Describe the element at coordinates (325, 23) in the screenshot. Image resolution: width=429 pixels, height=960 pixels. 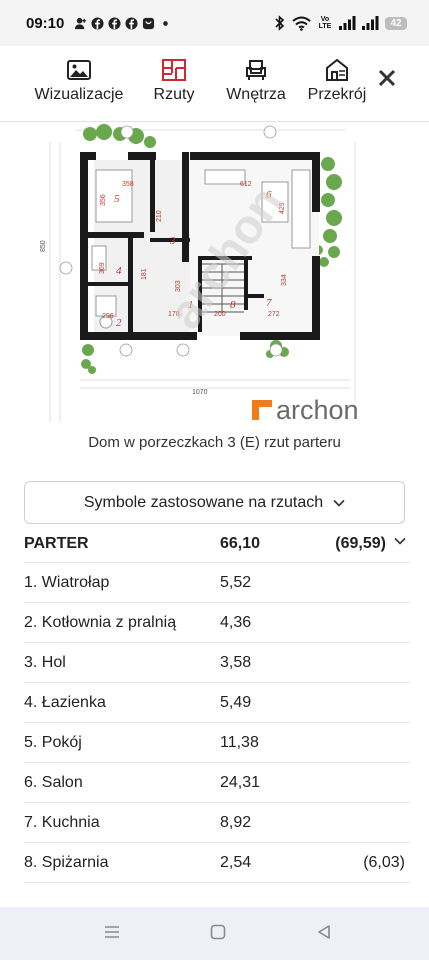
I see `network-label: Vo LTE` at that location.